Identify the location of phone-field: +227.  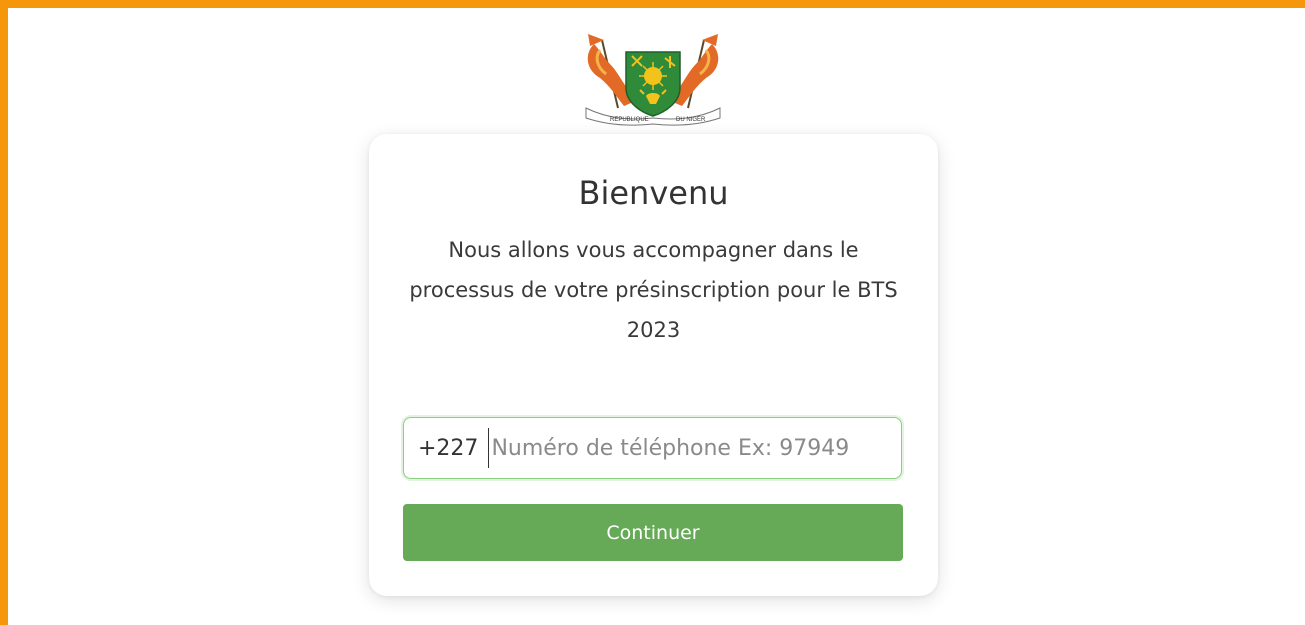
(652, 448).